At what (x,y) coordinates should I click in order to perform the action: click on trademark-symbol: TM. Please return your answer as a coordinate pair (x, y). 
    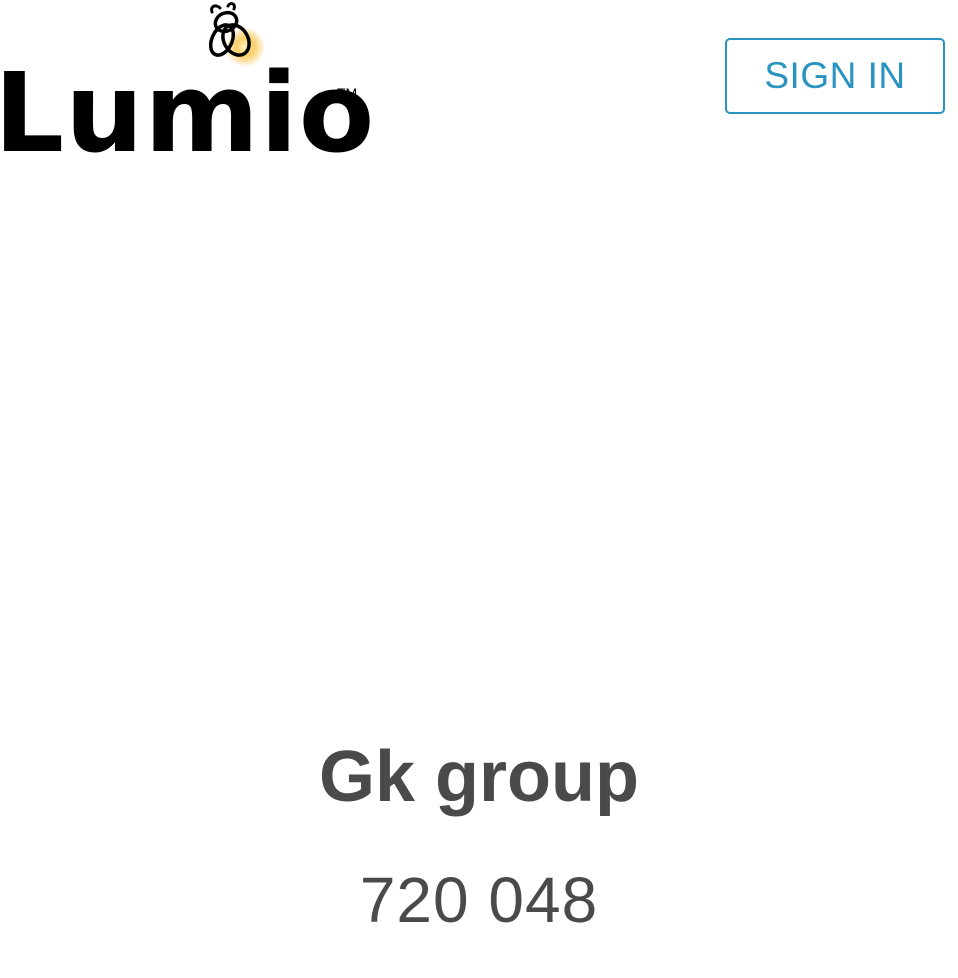
    Looking at the image, I should click on (347, 93).